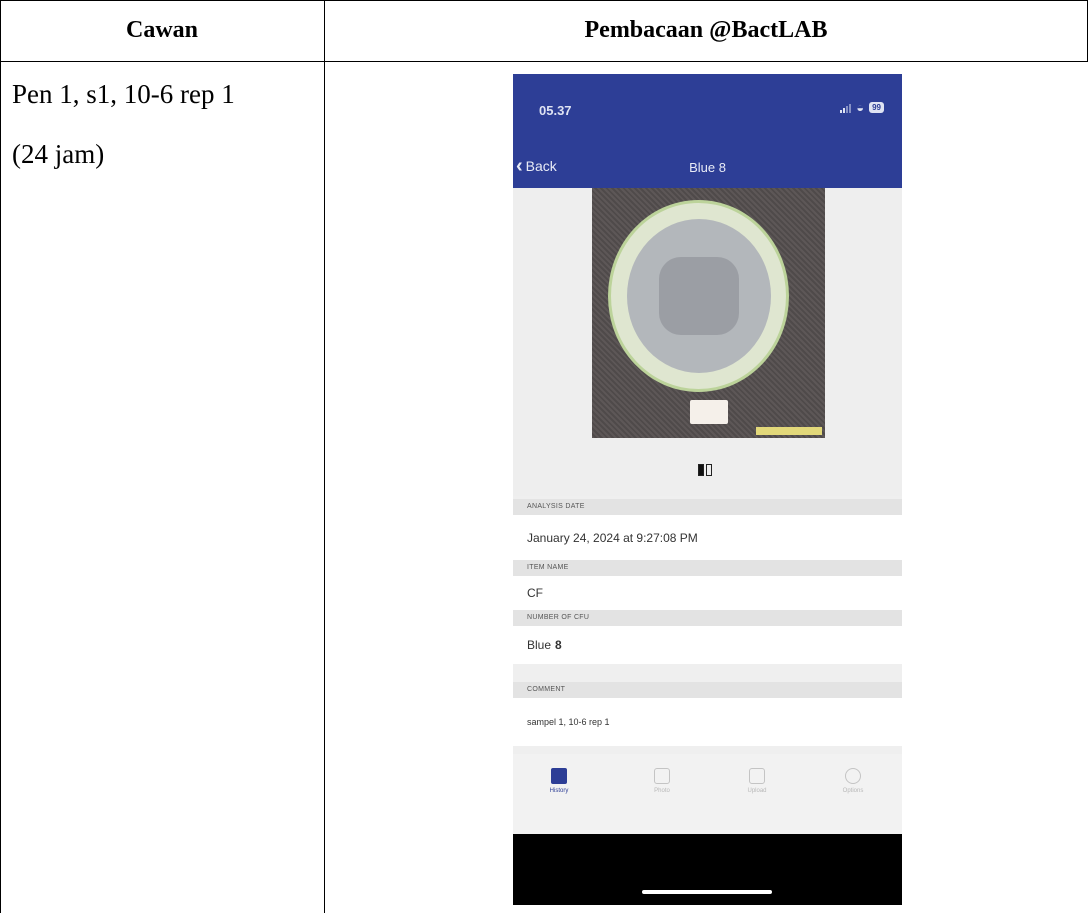 The width and height of the screenshot is (1089, 913). I want to click on table-right-border, so click(1087, 31).